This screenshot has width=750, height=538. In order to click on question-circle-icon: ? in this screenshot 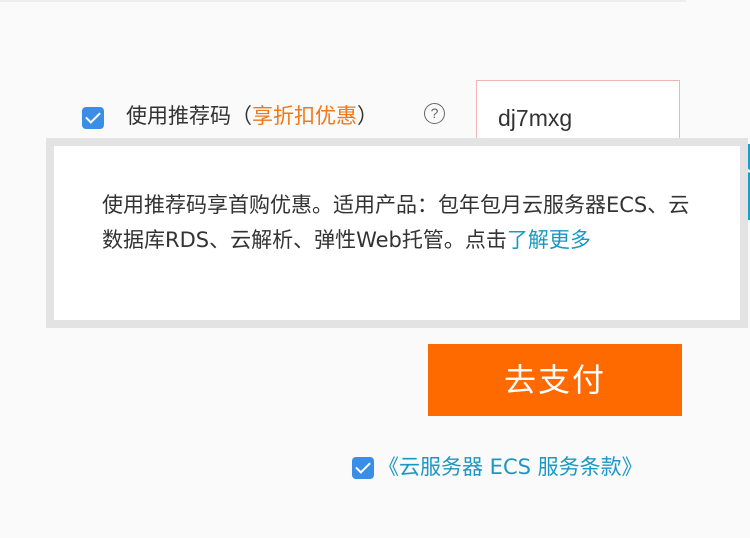, I will do `click(434, 113)`.